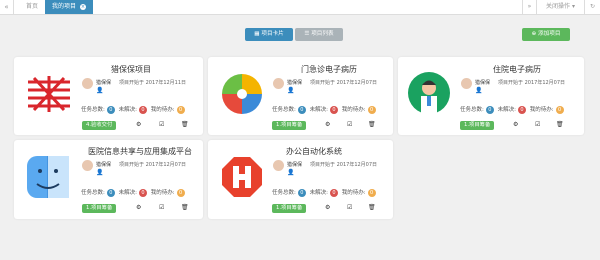  I want to click on card-view-button: ▦ 项目卡片, so click(269, 34).